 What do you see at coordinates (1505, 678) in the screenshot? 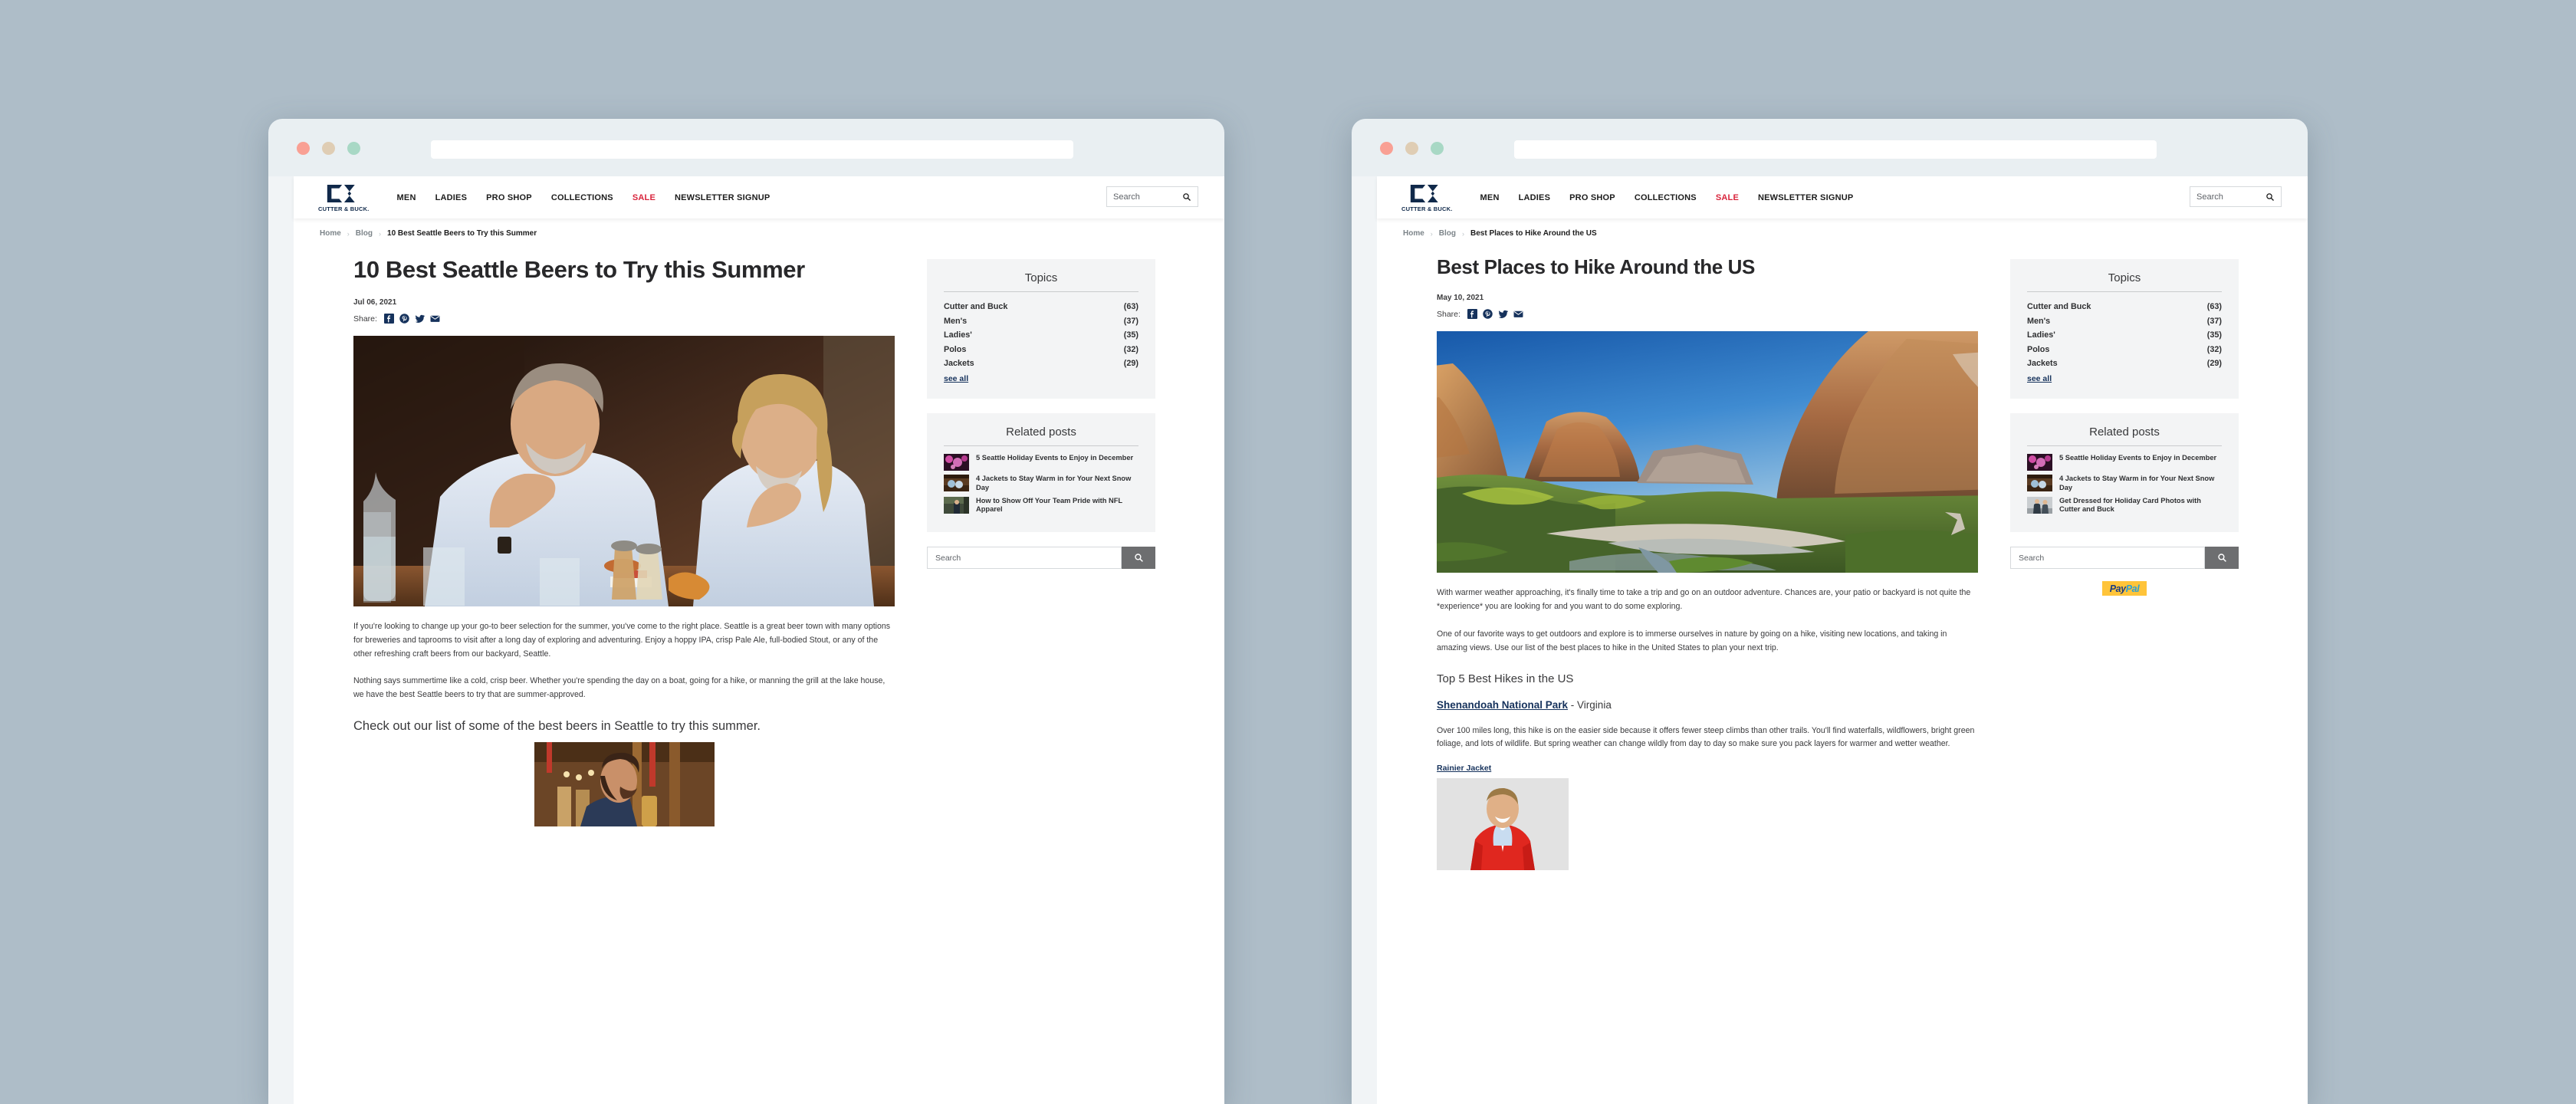
I see `article-section-heading: Top 5 Best Hikes in the US` at bounding box center [1505, 678].